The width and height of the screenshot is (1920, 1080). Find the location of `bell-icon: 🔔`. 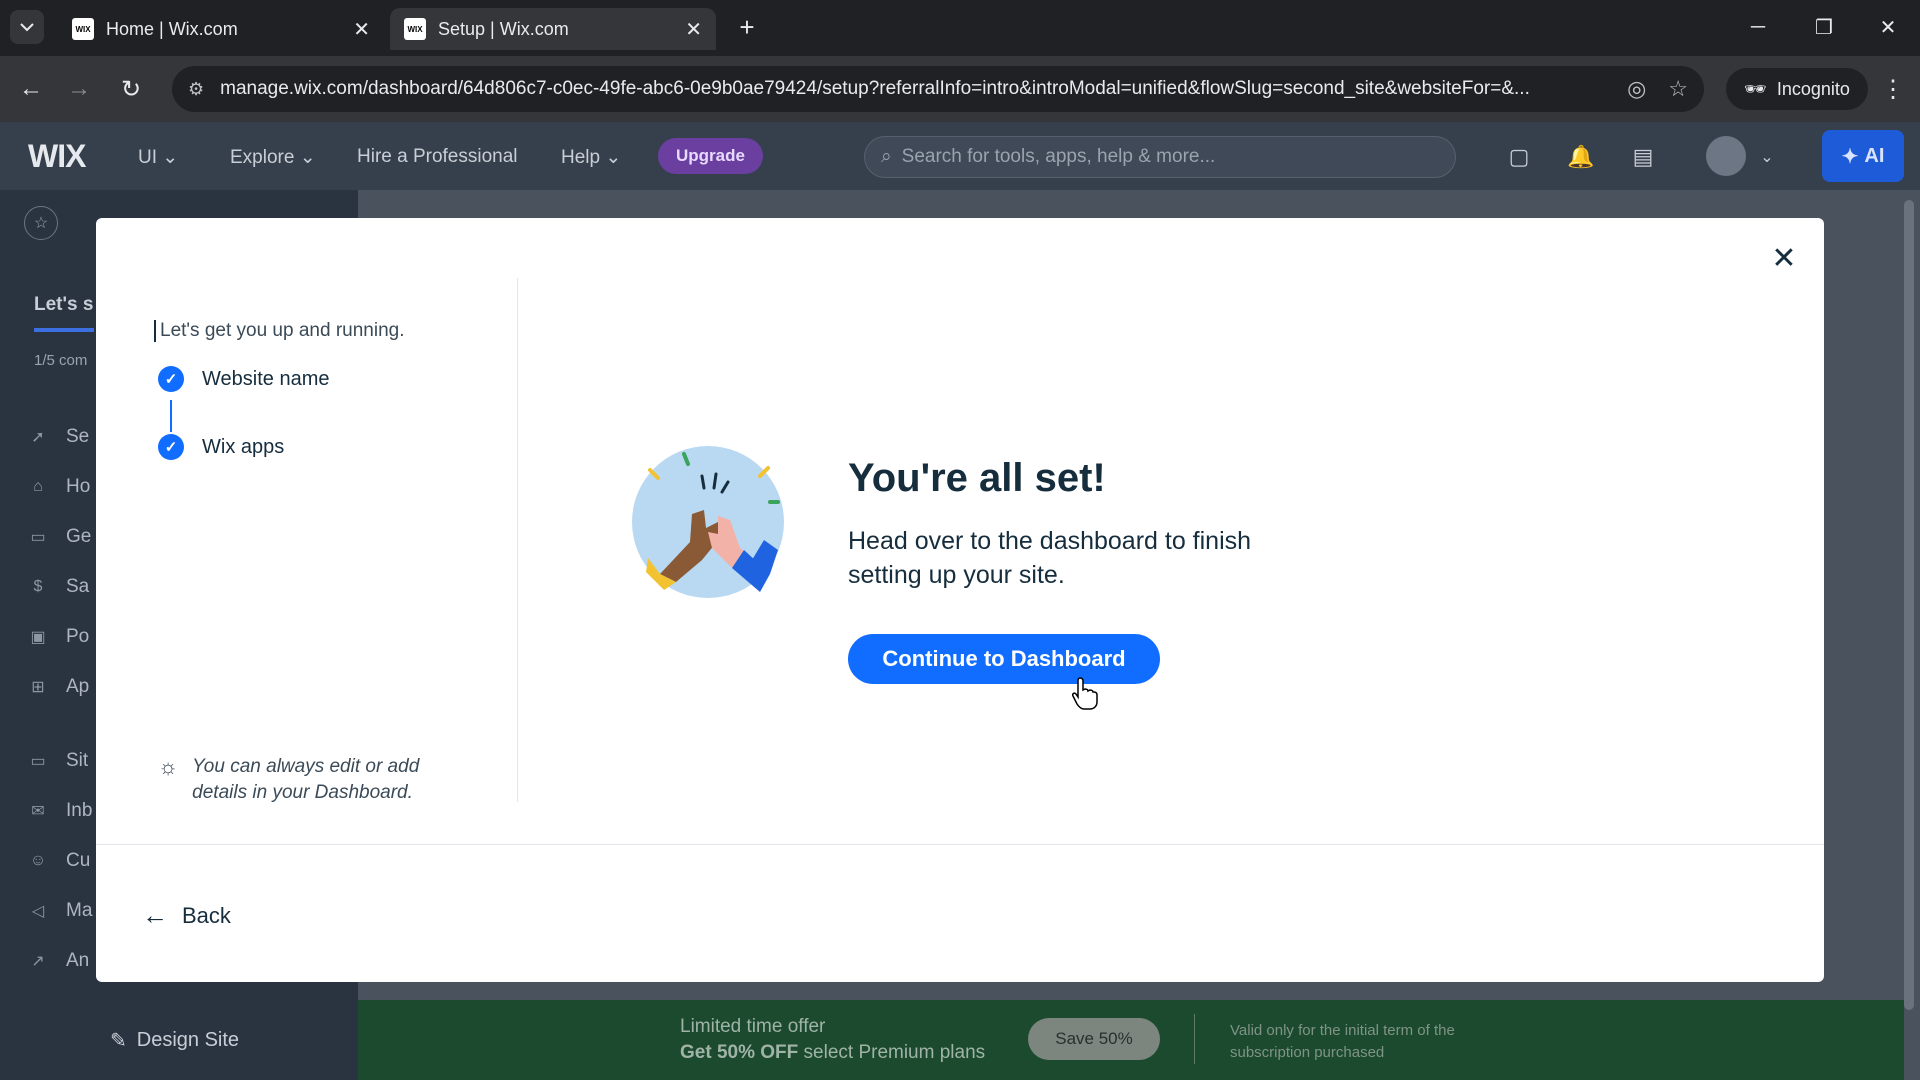

bell-icon: 🔔 is located at coordinates (1581, 157).